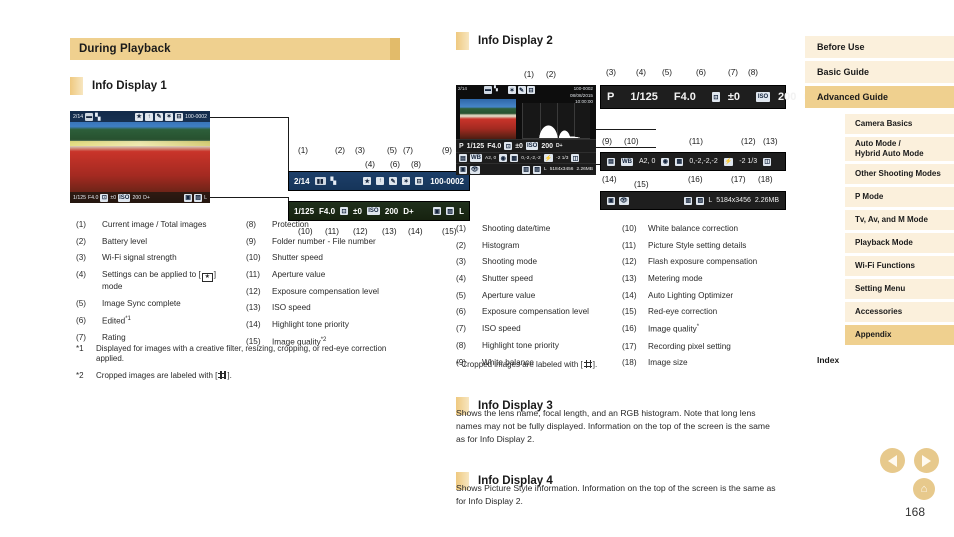 This screenshot has height=537, width=954. I want to click on legend-number: (8), so click(461, 345).